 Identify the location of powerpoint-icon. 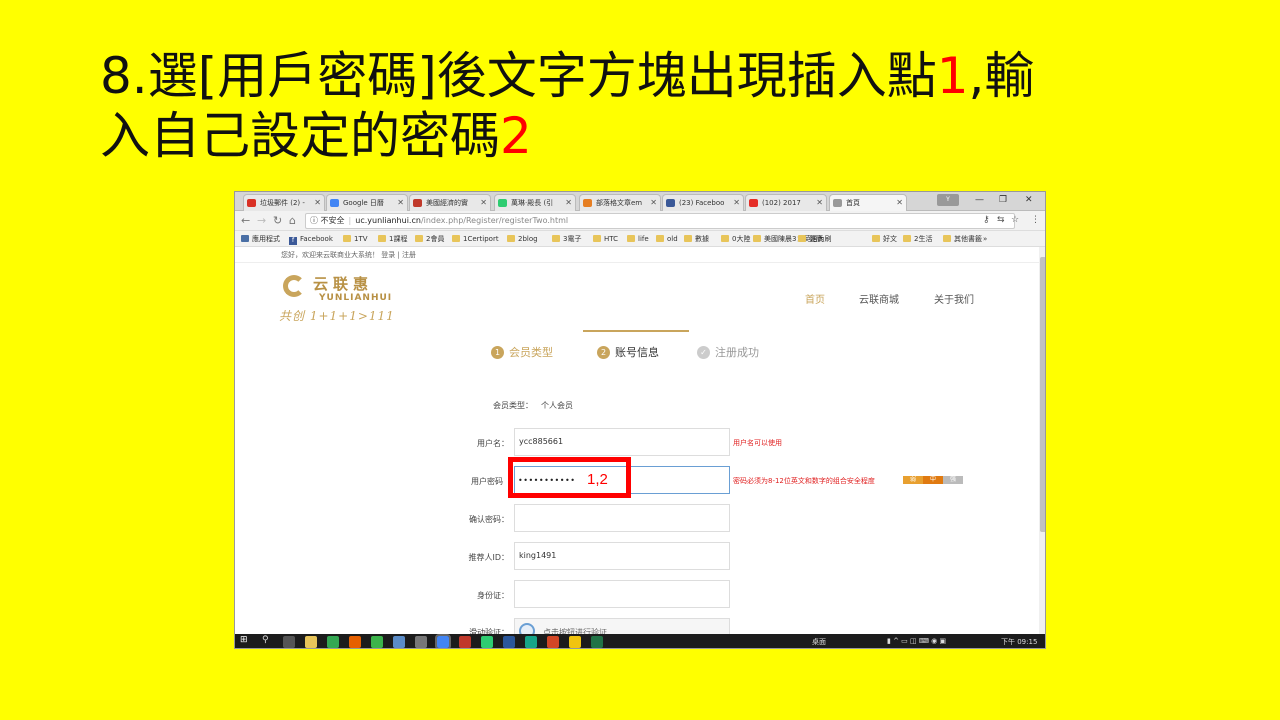
(553, 642).